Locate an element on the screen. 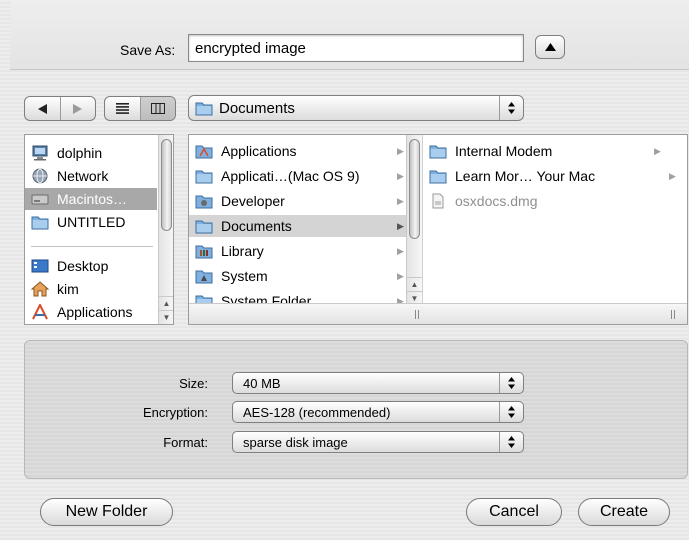  list-item: osxdocs.dmg is located at coordinates (555, 201).